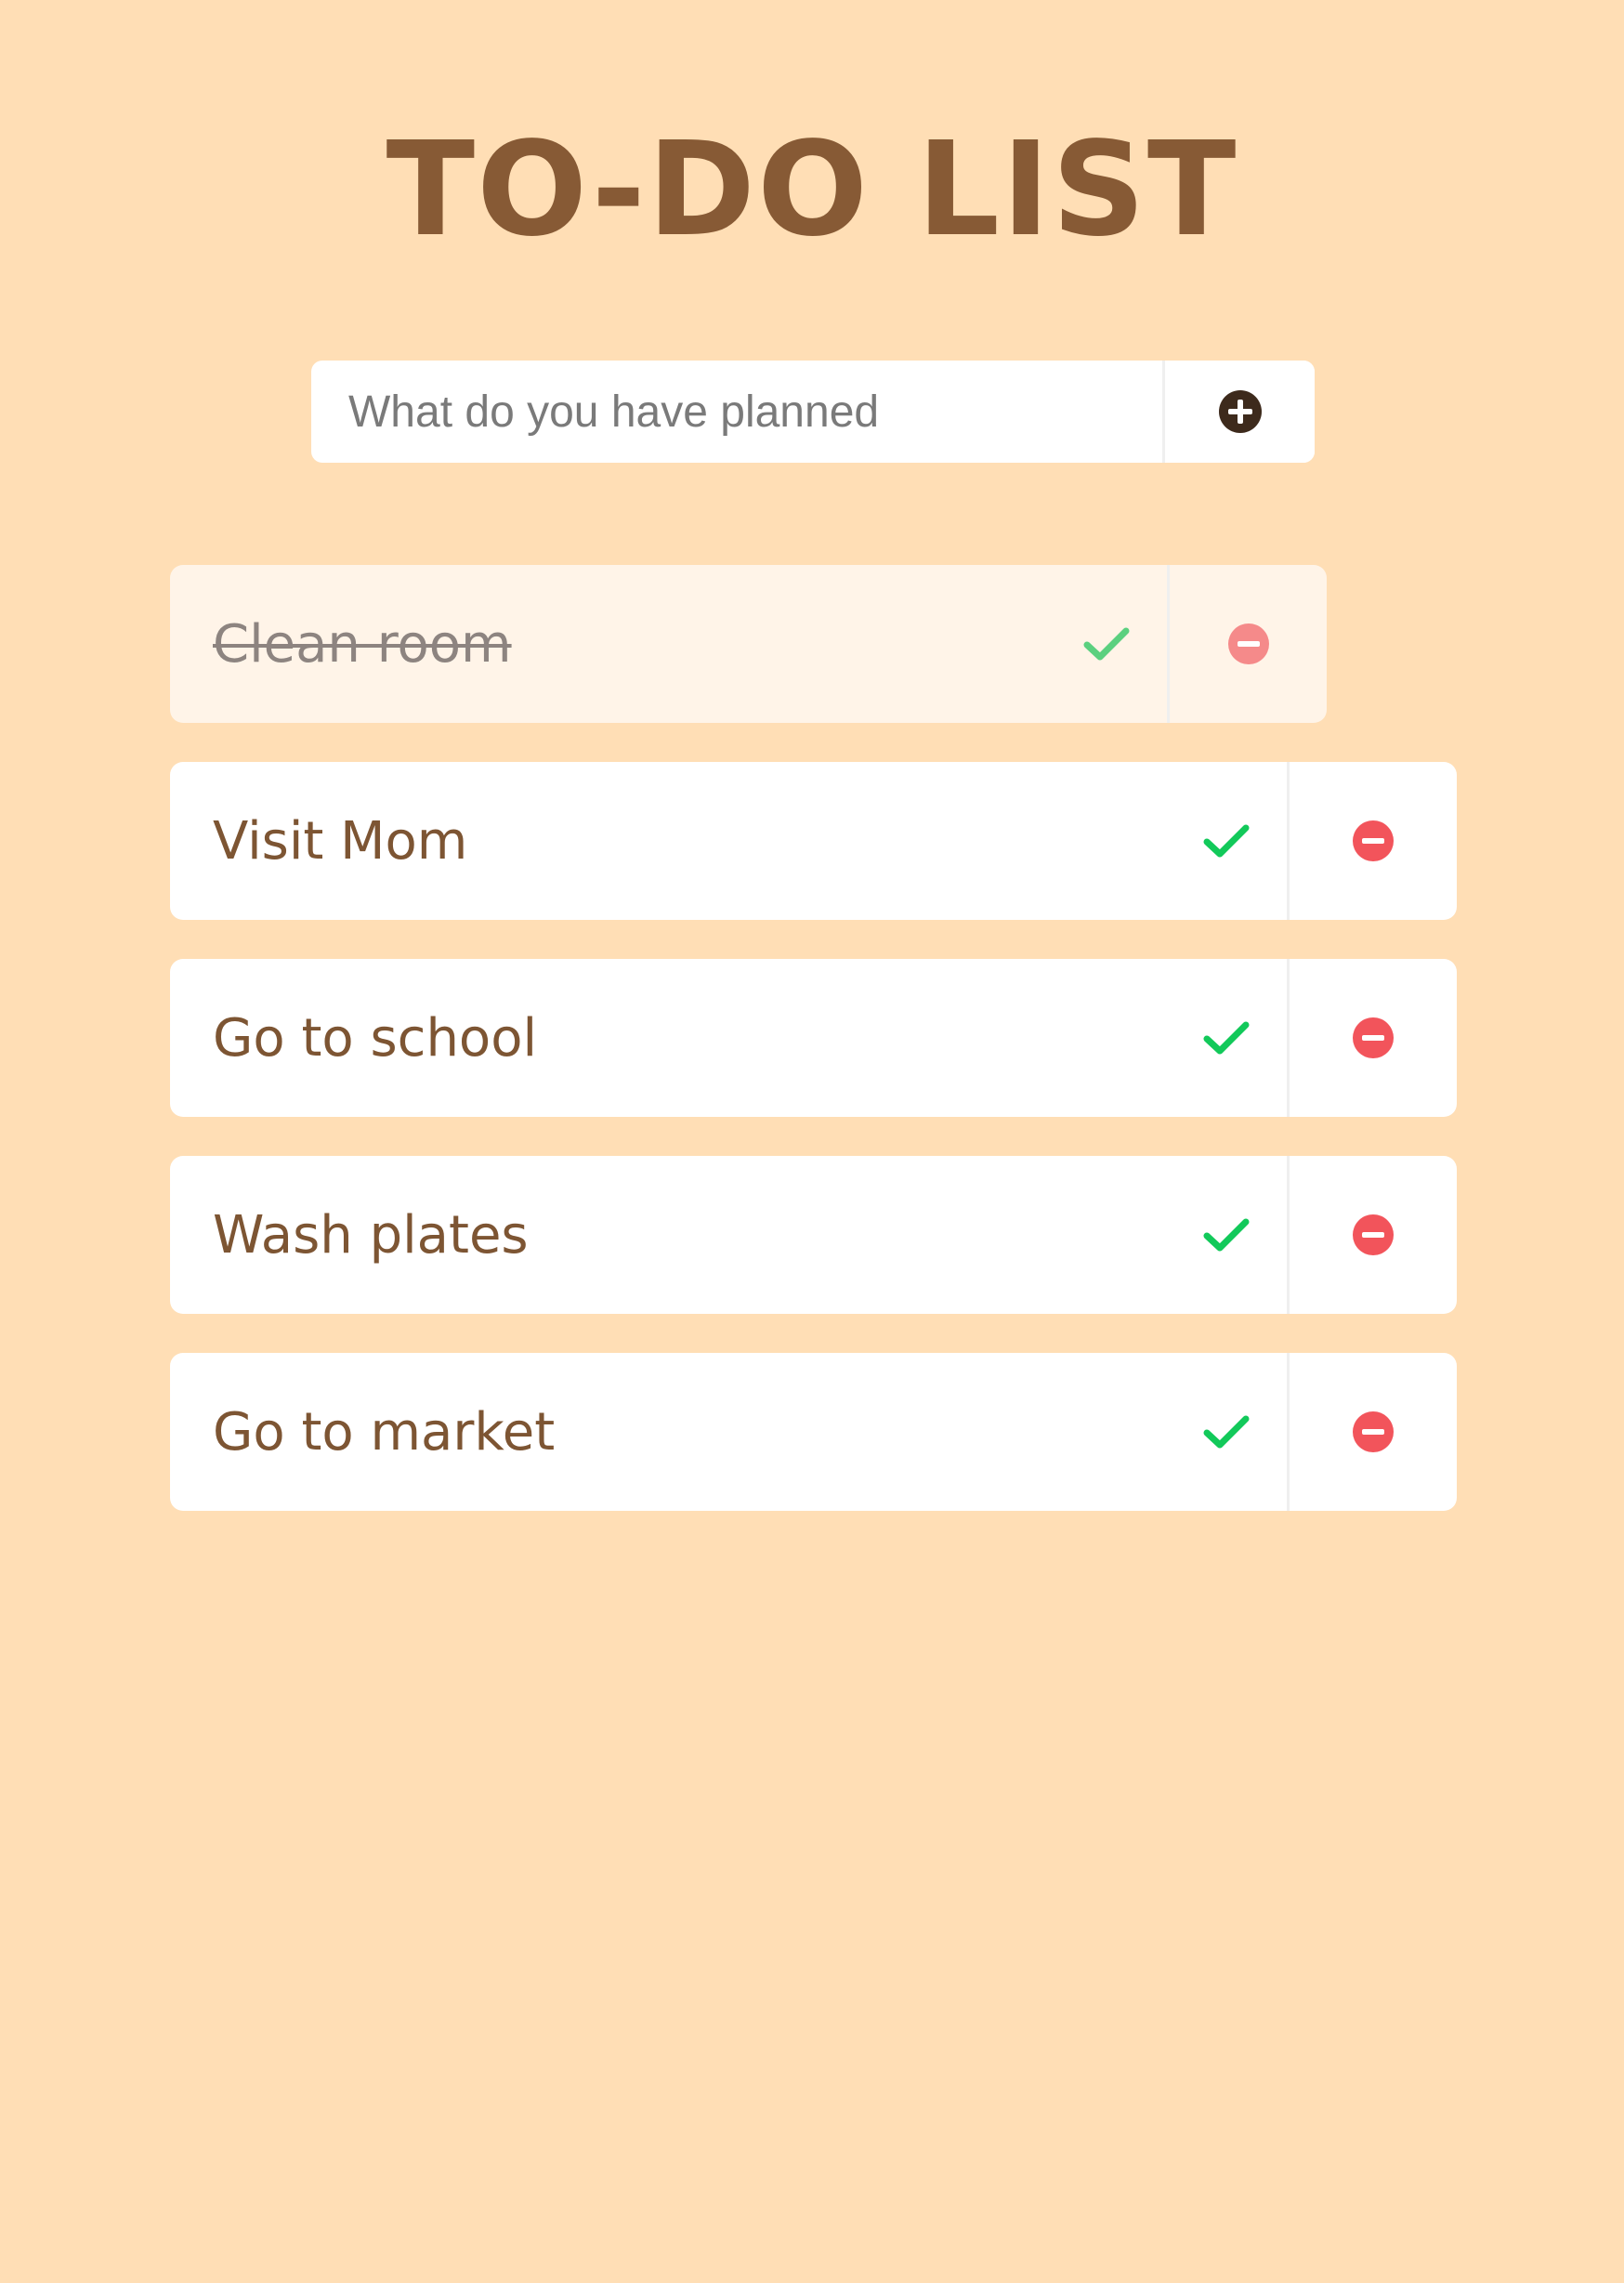  I want to click on todo-item: Wash plates, so click(813, 1235).